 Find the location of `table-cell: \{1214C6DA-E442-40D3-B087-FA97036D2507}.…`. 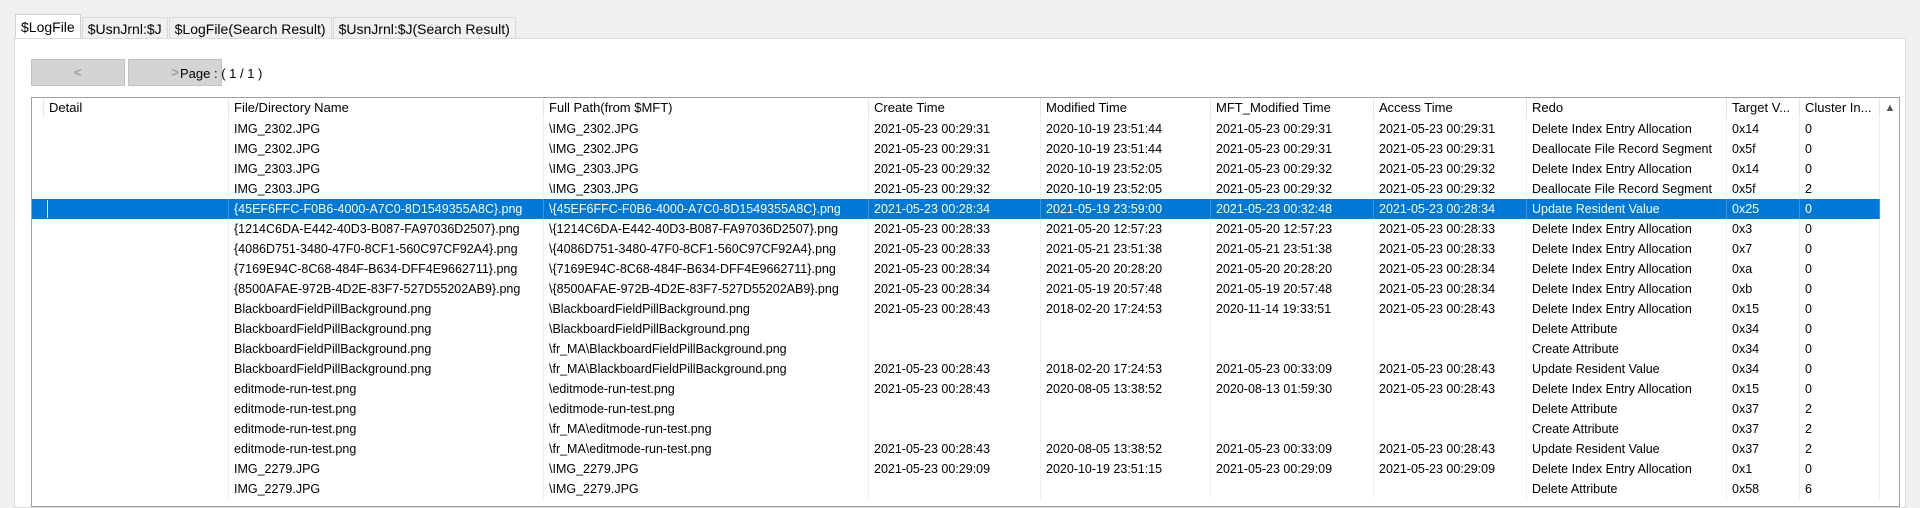

table-cell: \{1214C6DA-E442-40D3-B087-FA97036D2507}.… is located at coordinates (706, 229).